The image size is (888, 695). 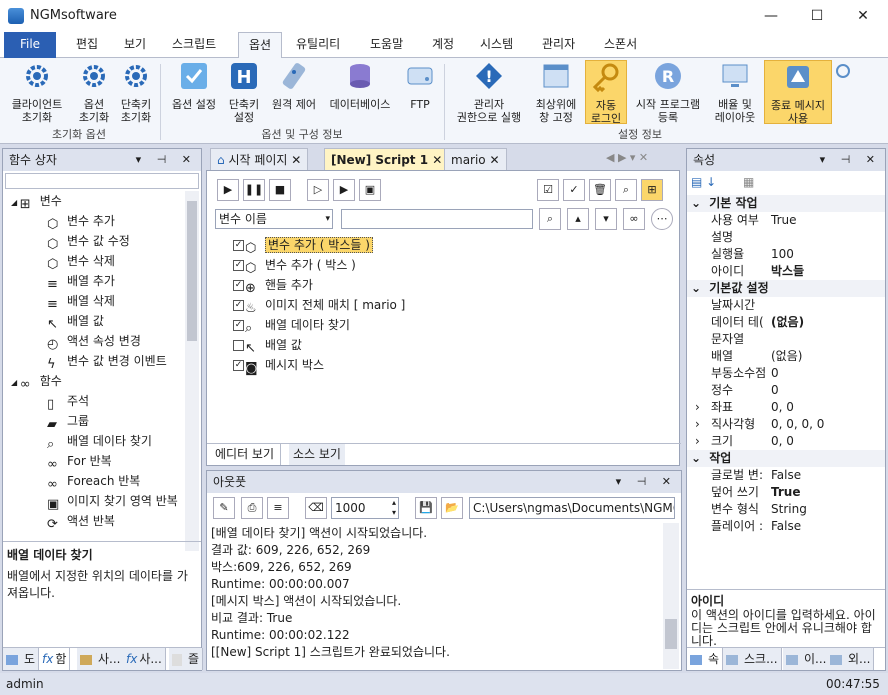 I want to click on check-button: ✓, so click(x=574, y=190).